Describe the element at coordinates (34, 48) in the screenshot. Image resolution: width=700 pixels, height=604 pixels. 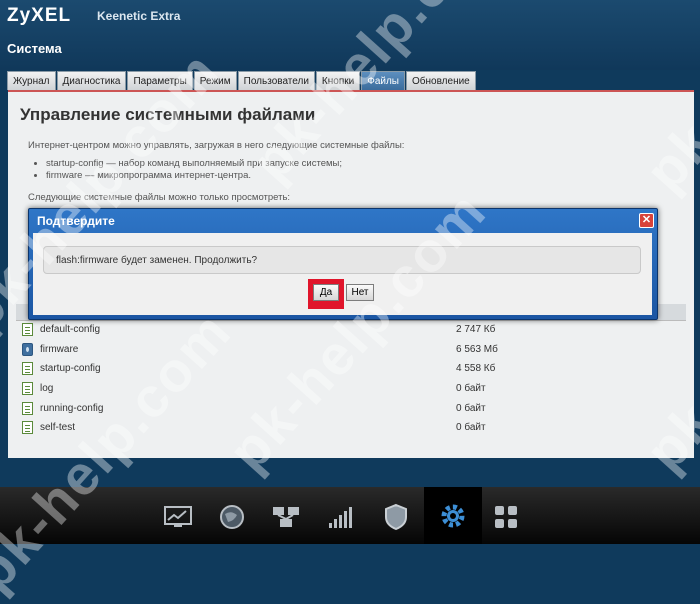
I see `section-title: Система` at that location.